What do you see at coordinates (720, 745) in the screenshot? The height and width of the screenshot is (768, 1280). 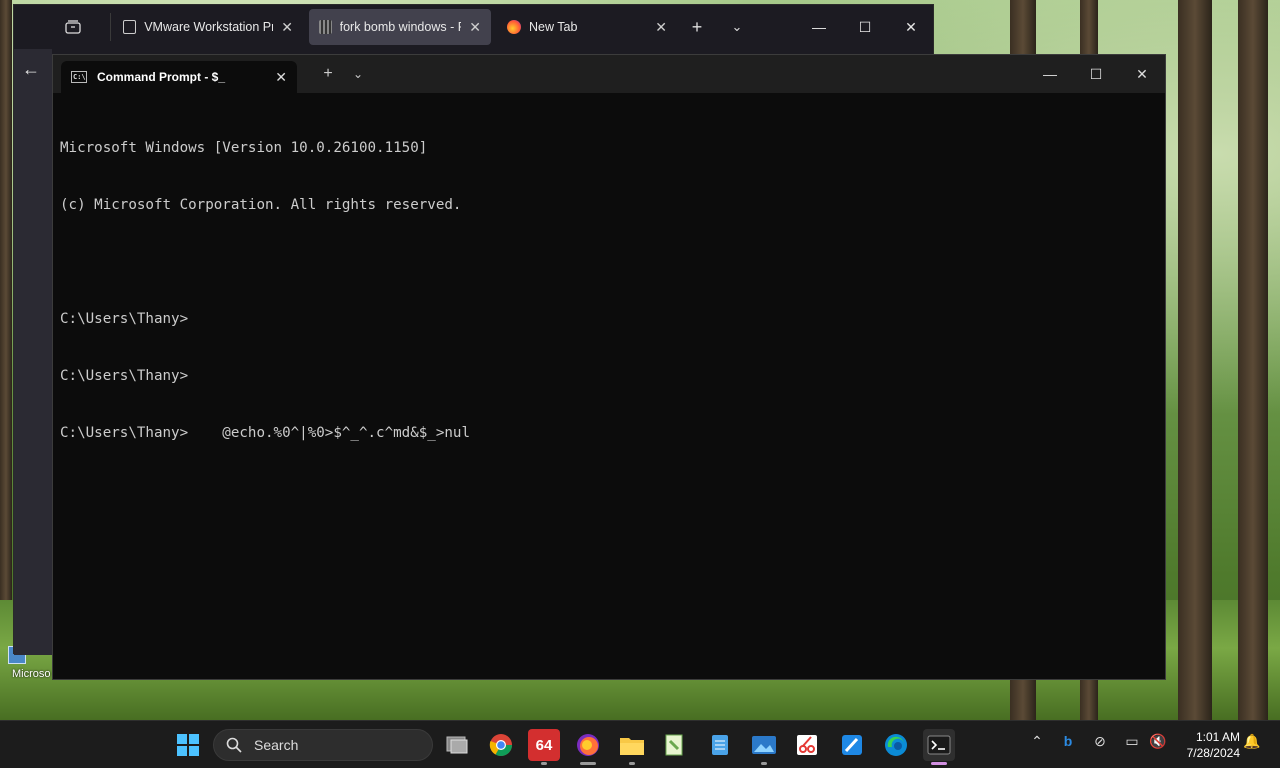 I see `notepad-icon` at bounding box center [720, 745].